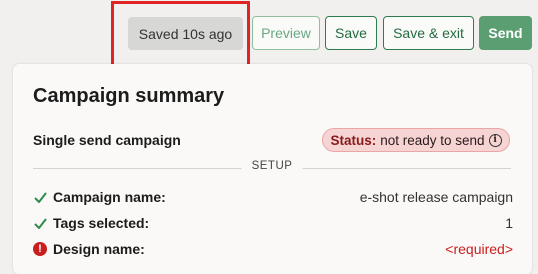 This screenshot has width=538, height=274. I want to click on warning-icon-wrapper: !, so click(40, 249).